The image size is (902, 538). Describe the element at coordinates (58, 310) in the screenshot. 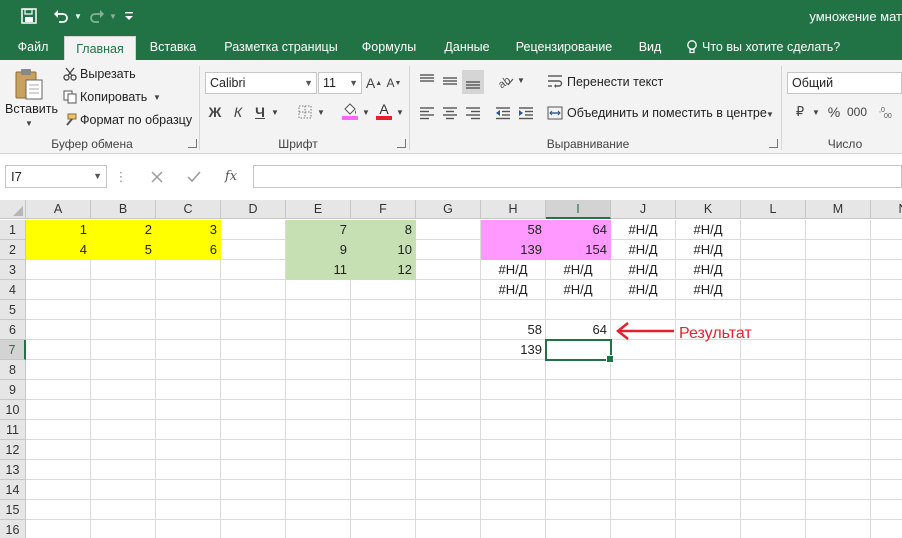

I see `cell-a5` at that location.